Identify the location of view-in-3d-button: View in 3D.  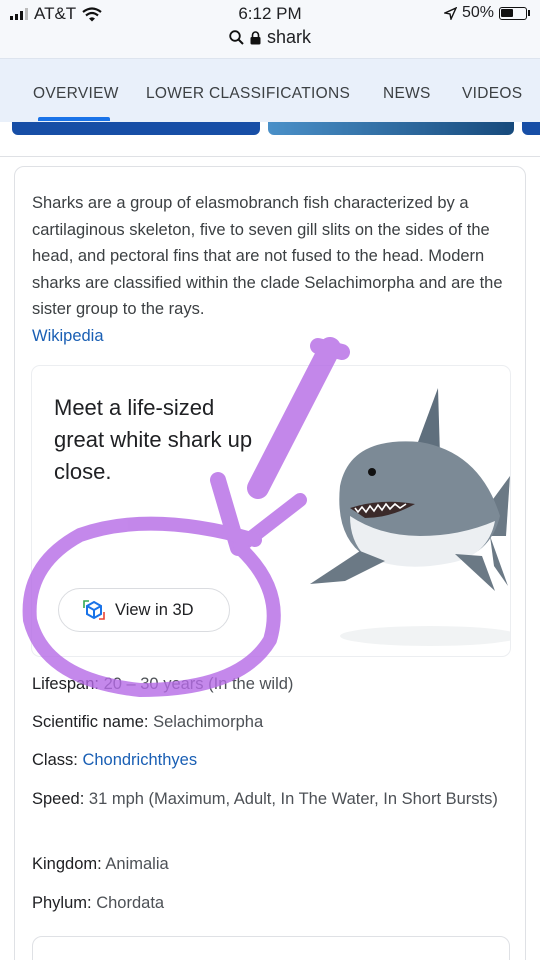
(144, 610).